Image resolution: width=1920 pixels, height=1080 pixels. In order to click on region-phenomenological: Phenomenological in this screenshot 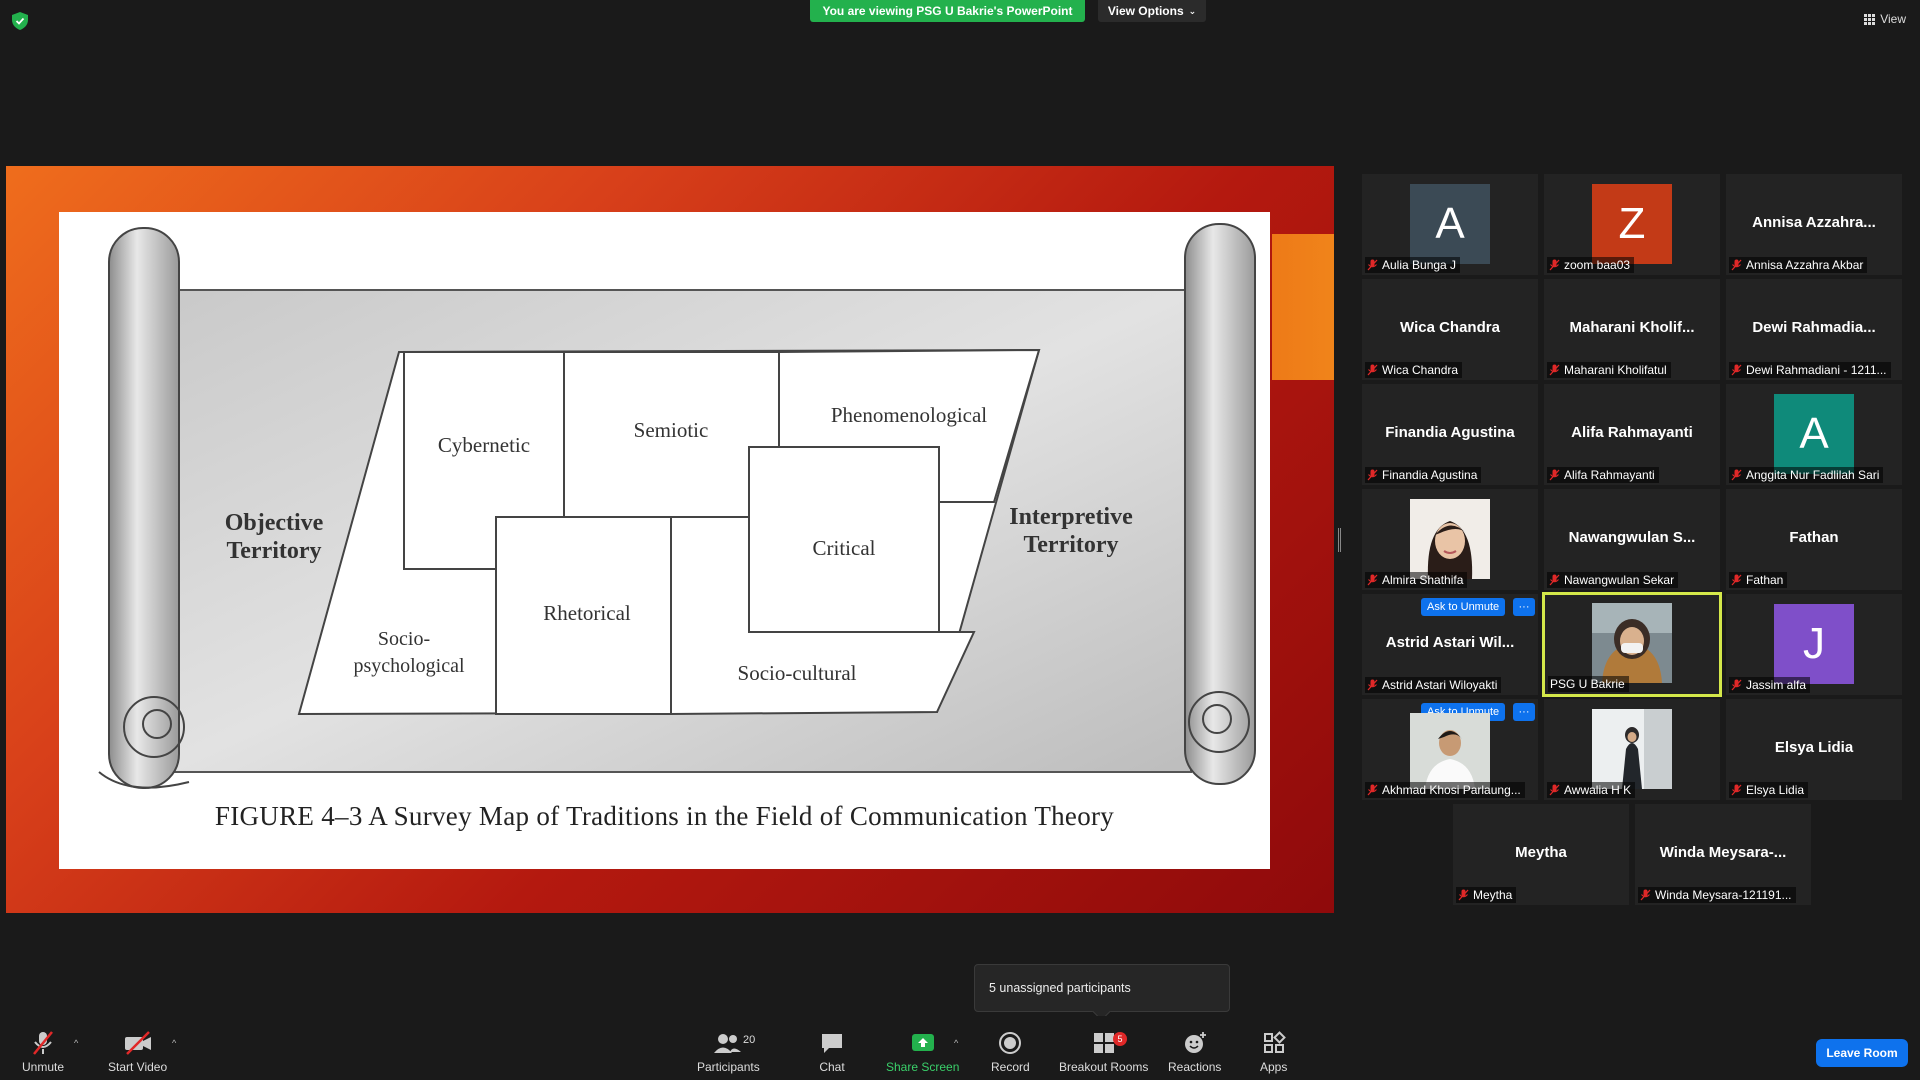, I will do `click(909, 415)`.